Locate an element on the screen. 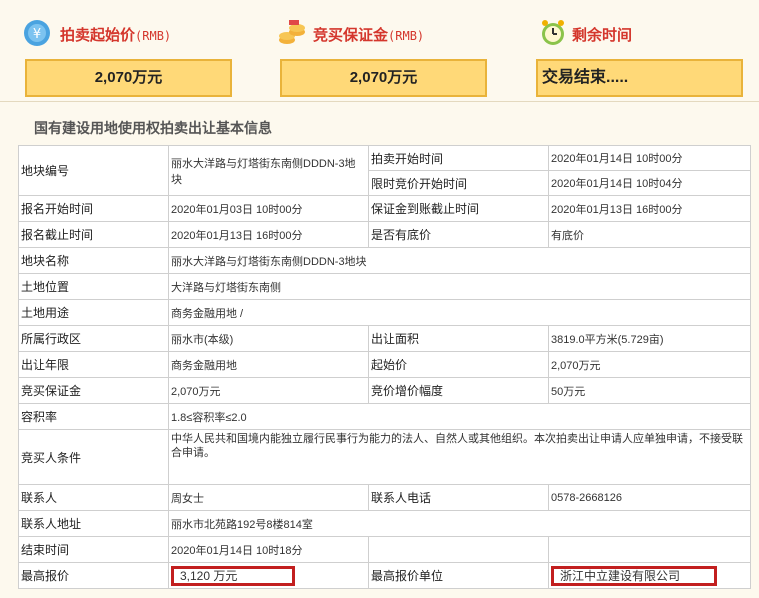 Image resolution: width=759 pixels, height=598 pixels. table-row: 竞买保证金 2,070万元 竞价增价幅度 50万元 is located at coordinates (384, 390).